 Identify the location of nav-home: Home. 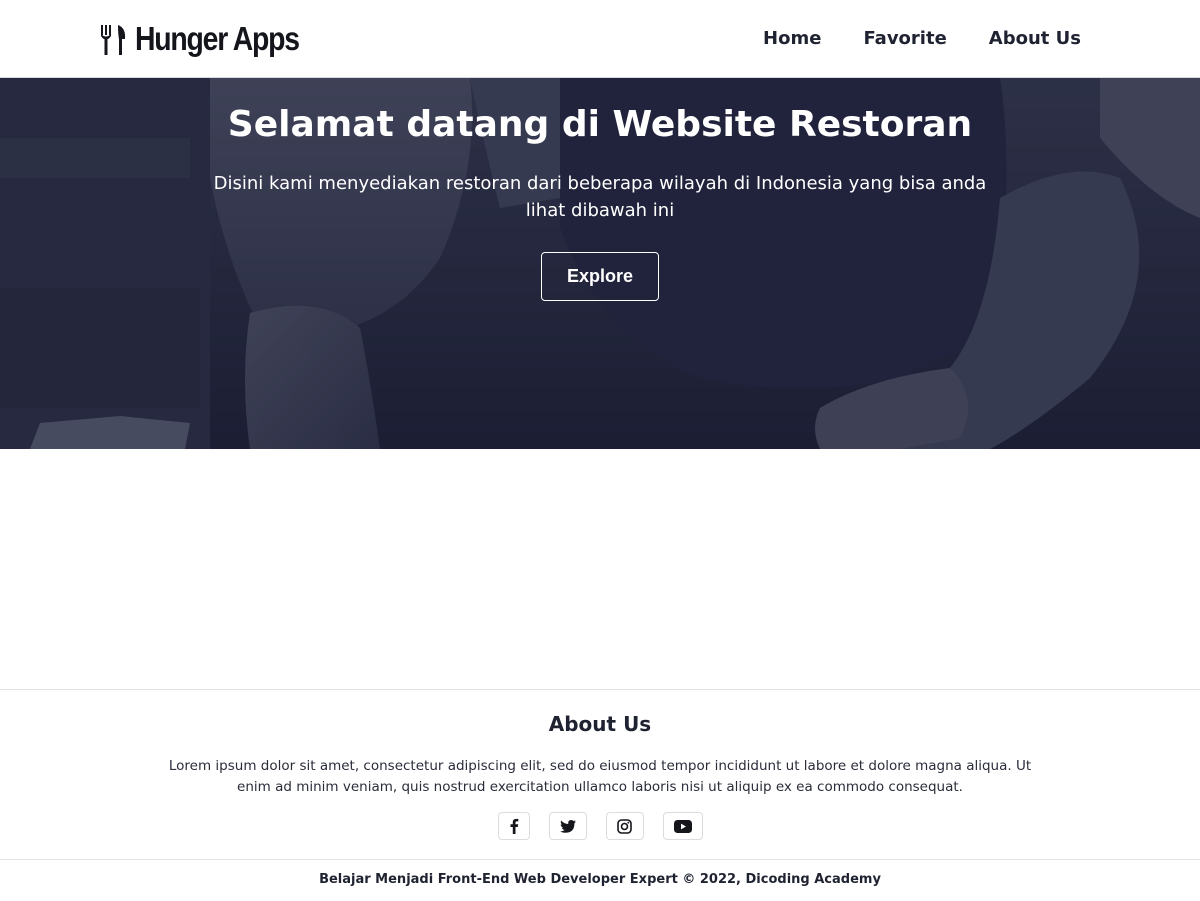
(792, 39).